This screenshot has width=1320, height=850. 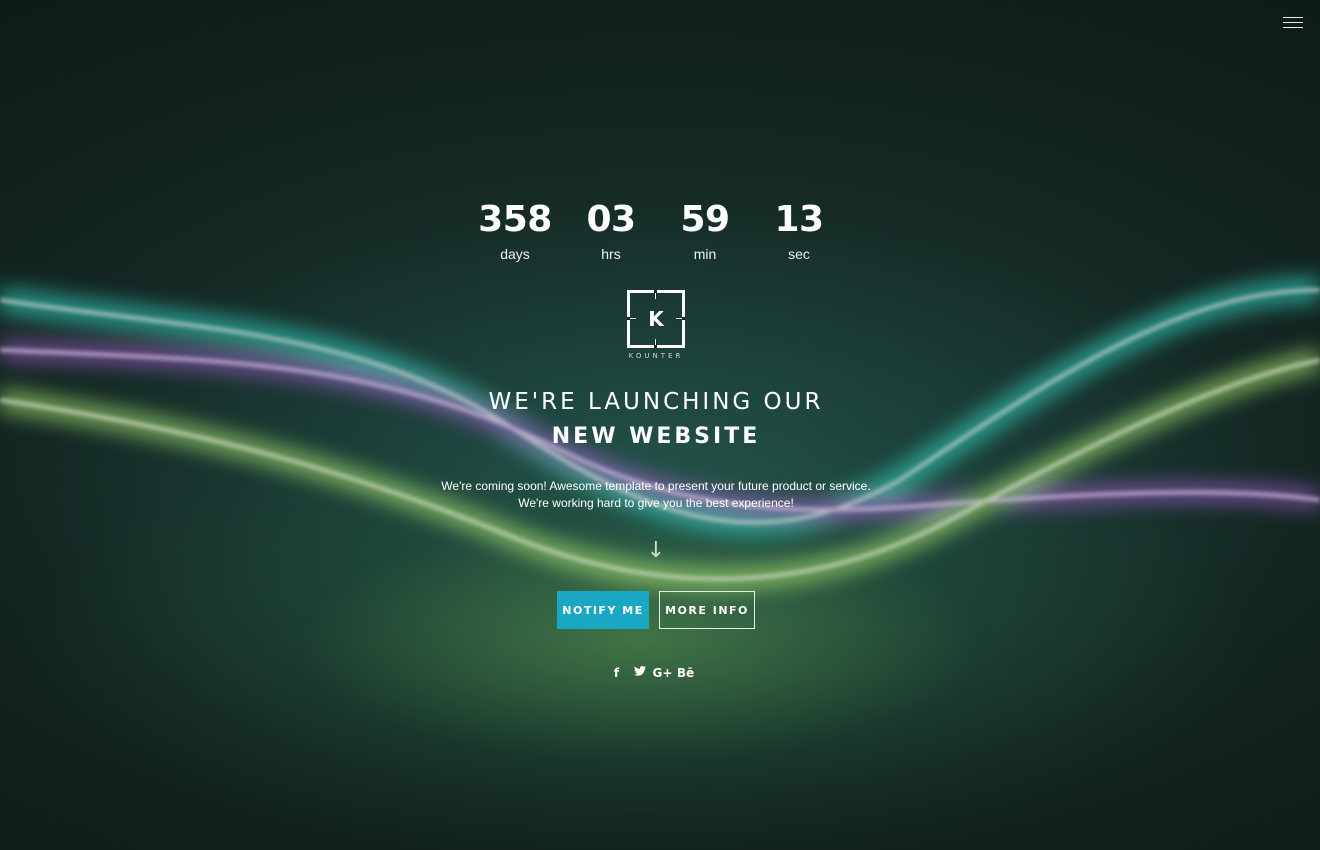 I want to click on hours-value: 03, so click(x=611, y=219).